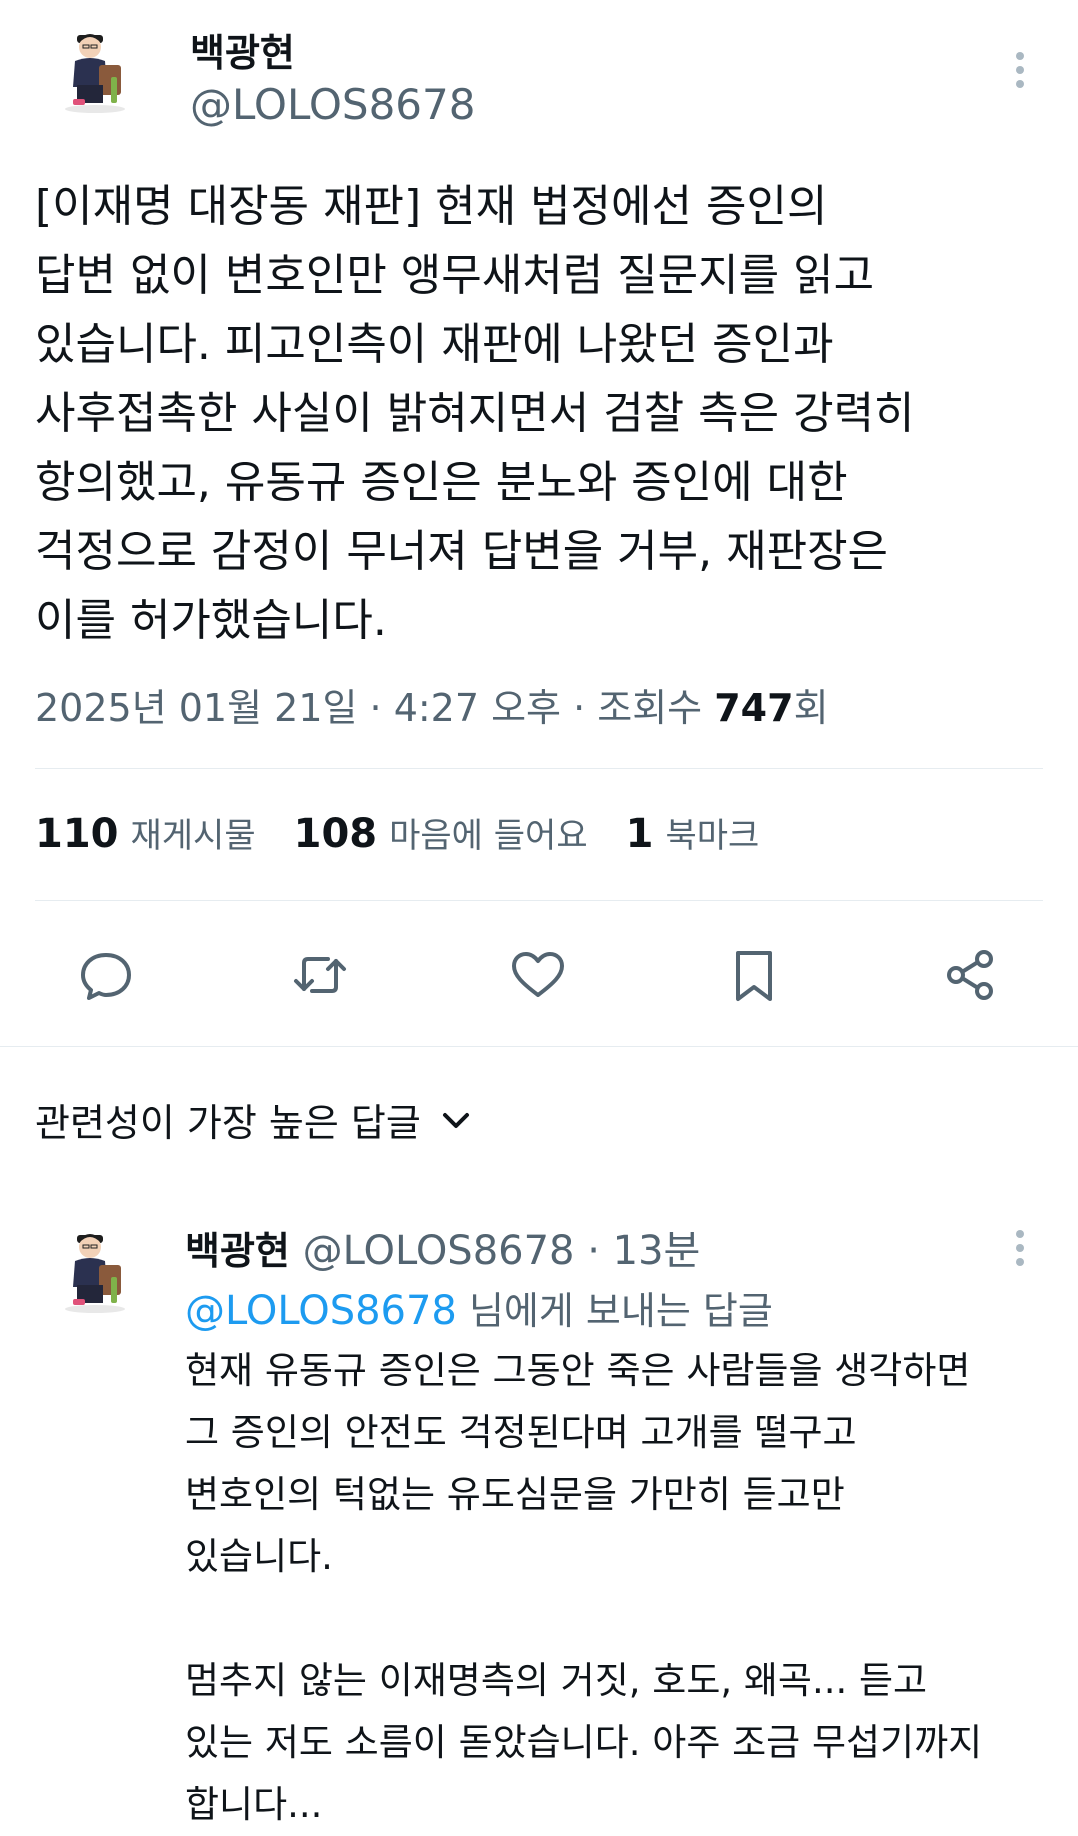 The width and height of the screenshot is (1078, 1836). I want to click on tweet-metadata: 2025년 01월 21일 · 4:27 오후 · 조회수 747회, so click(432, 704).